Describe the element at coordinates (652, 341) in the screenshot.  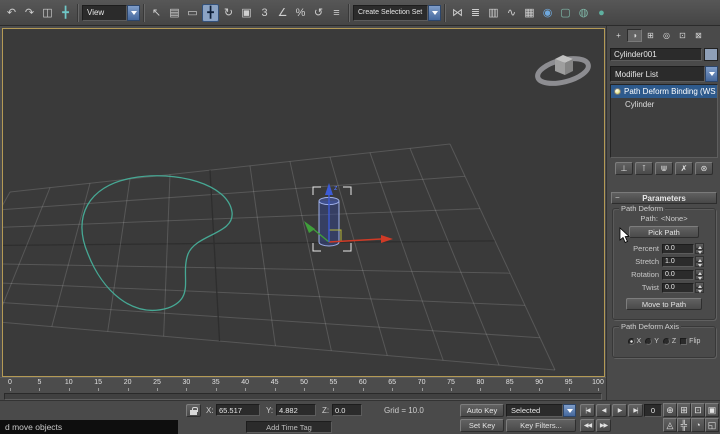
I see `axis-y-radio: Y` at that location.